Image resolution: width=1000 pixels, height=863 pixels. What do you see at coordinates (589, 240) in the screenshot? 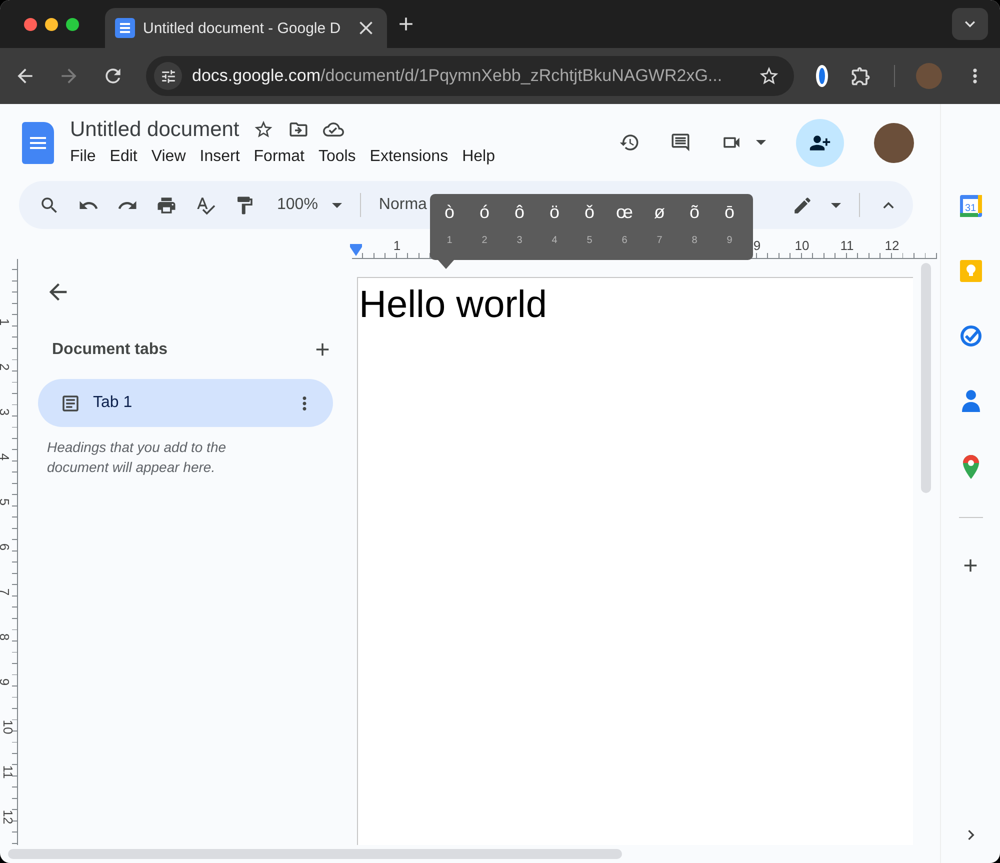
I see `shortcut-number: 5` at bounding box center [589, 240].